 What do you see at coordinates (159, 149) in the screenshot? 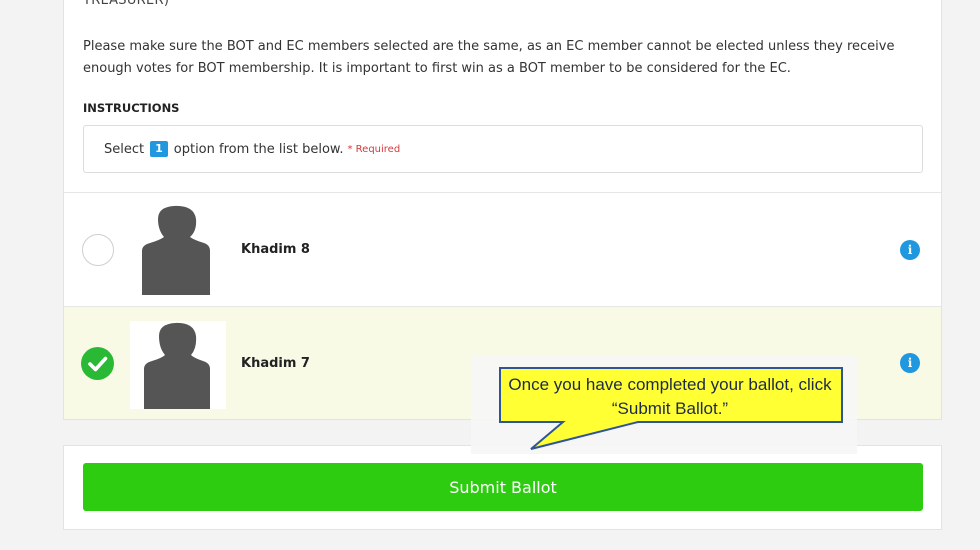
I see `selection-count-badge: 1` at bounding box center [159, 149].